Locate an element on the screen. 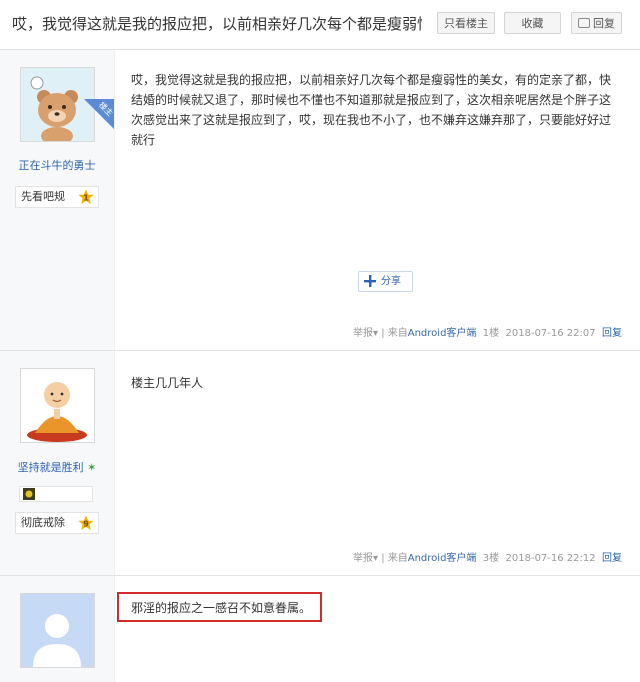 The height and width of the screenshot is (682, 640). author-name: 坚持就是胜利 ✶ is located at coordinates (57, 467).